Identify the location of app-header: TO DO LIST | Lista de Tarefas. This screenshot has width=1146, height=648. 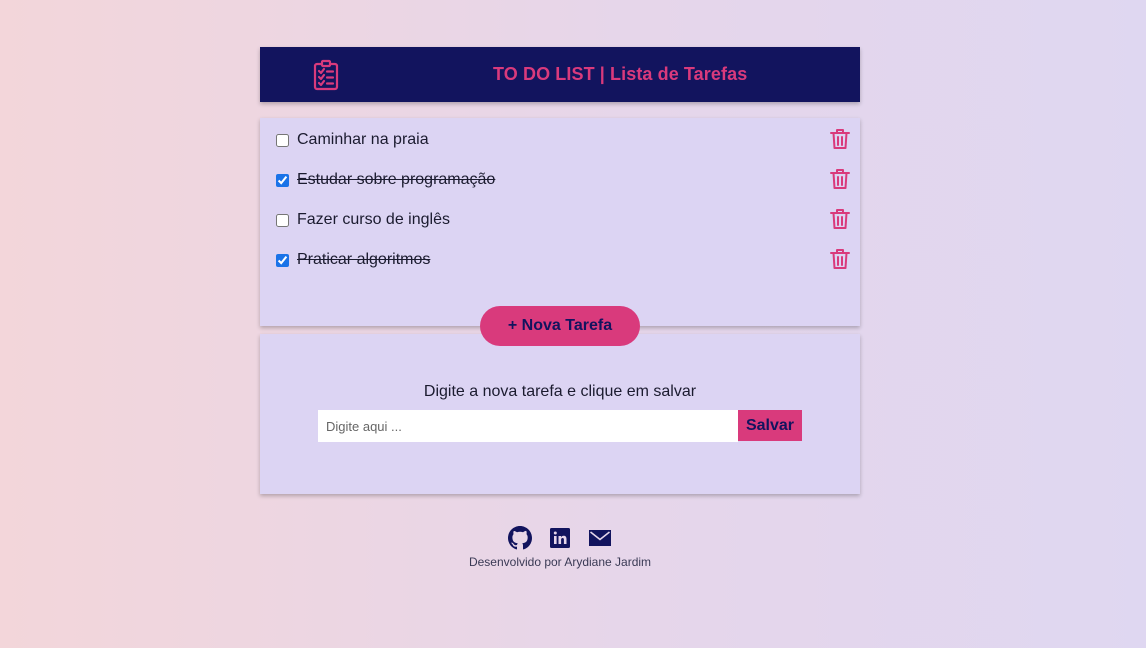
(560, 74).